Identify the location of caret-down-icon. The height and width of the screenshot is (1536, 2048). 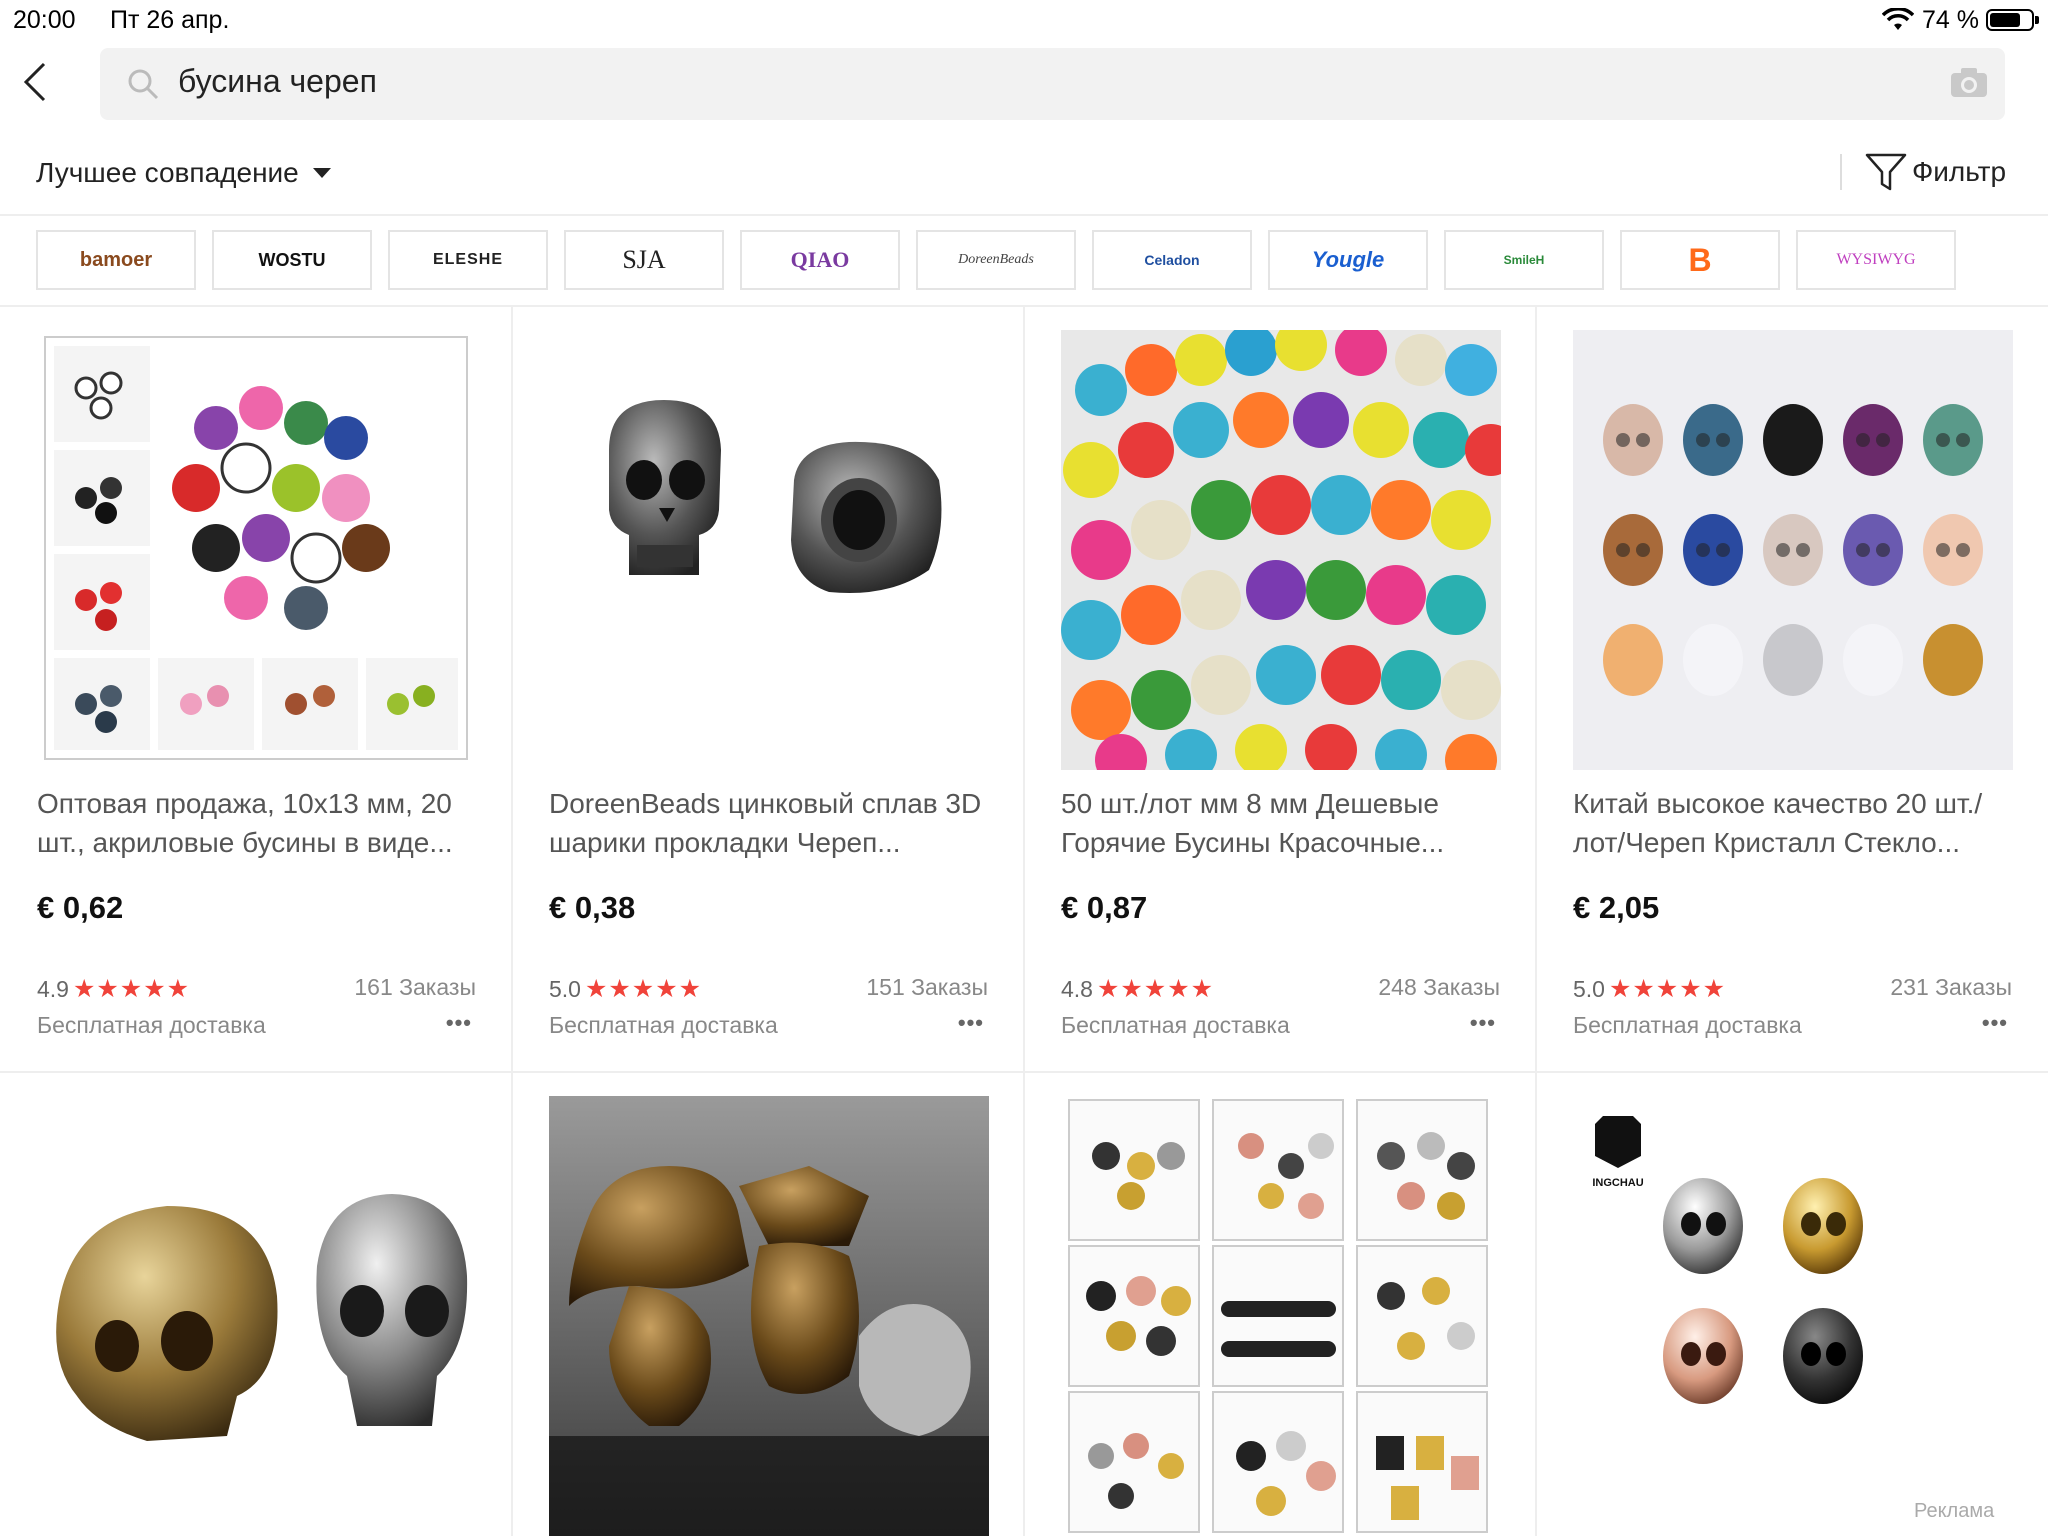
(321, 172).